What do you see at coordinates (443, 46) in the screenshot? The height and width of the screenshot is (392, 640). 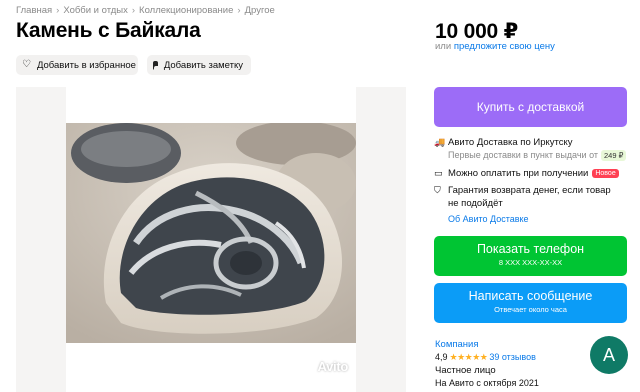 I see `price-or-text: или` at bounding box center [443, 46].